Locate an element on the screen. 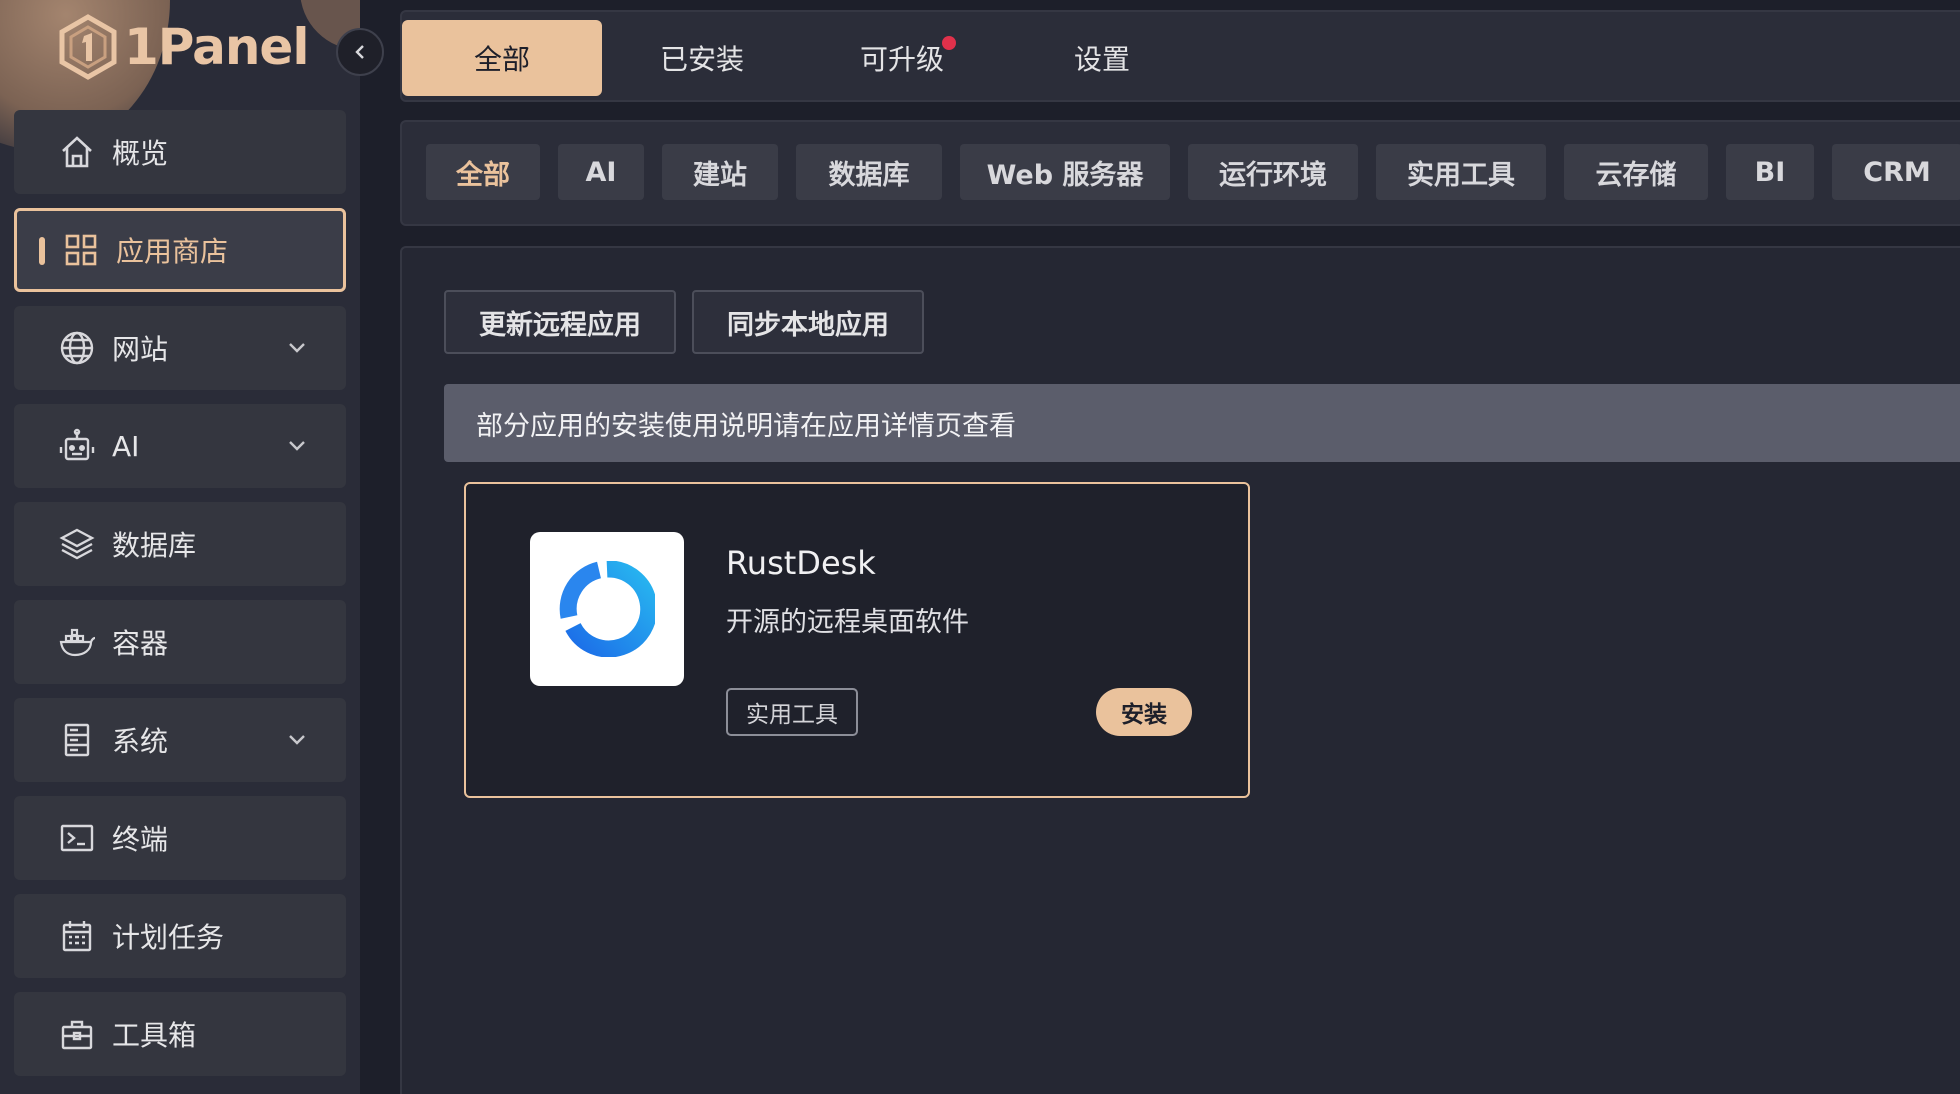  app-card: RustDesk 开源的远程桌面软件 实用工具 安装 is located at coordinates (857, 640).